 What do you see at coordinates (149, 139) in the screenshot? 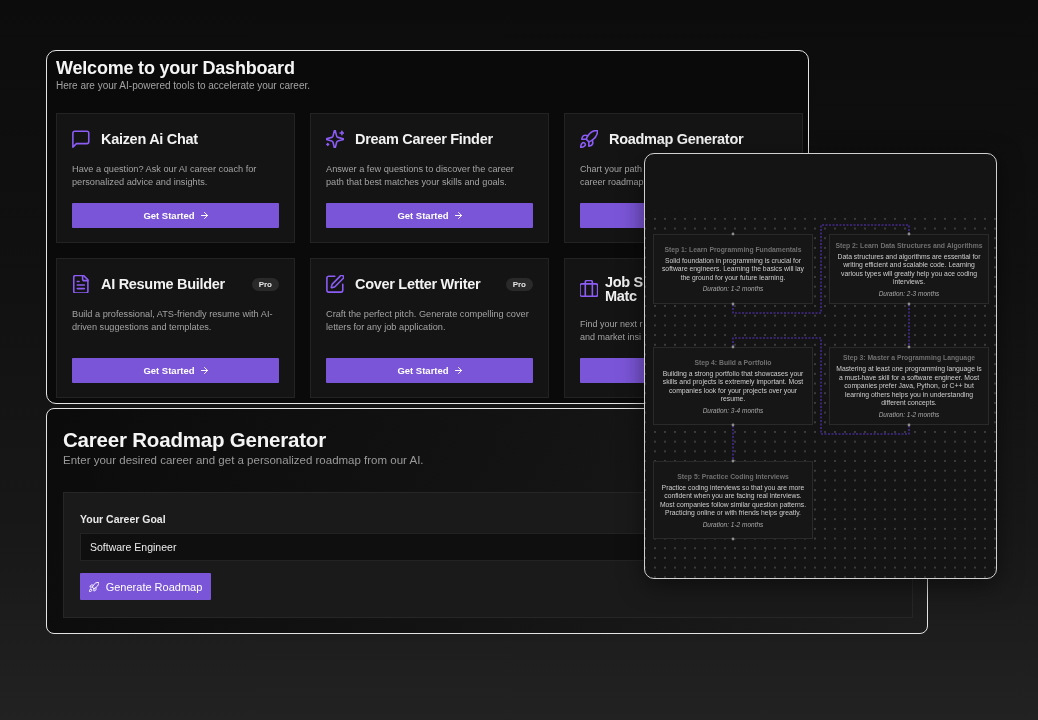
I see `card-title: Kaizen Ai Chat` at bounding box center [149, 139].